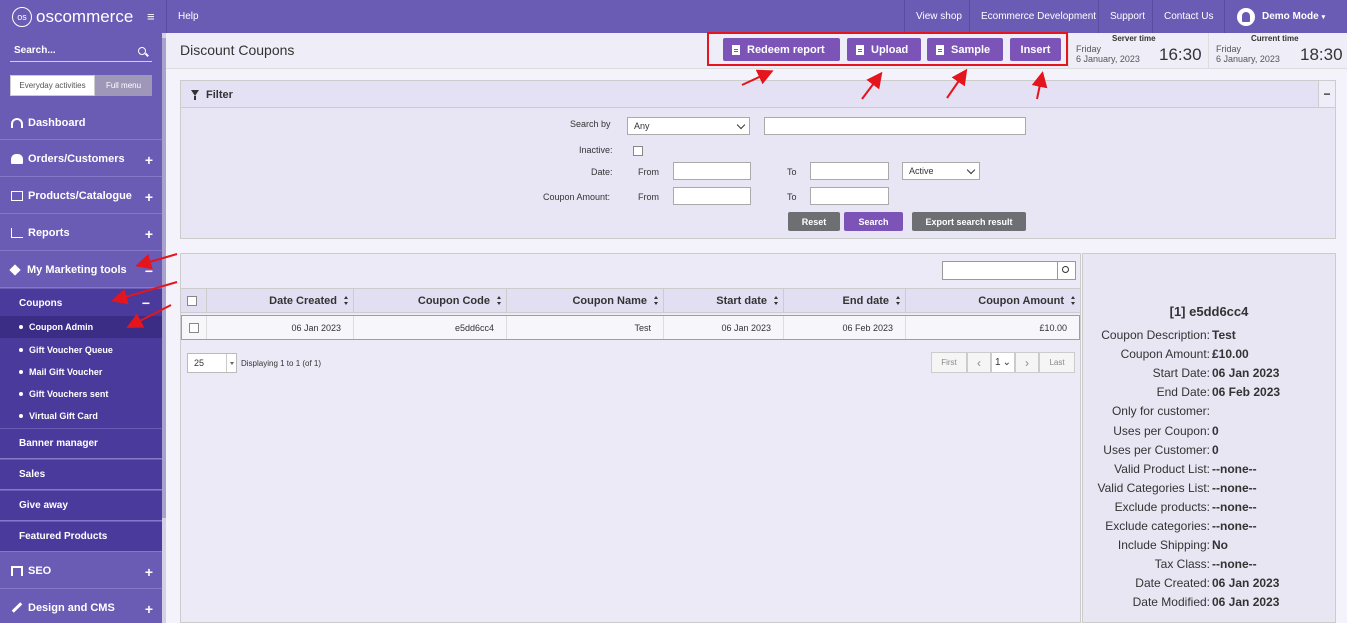  Describe the element at coordinates (81, 303) in the screenshot. I see `sidebar-item-coupons: Coupons −` at that location.